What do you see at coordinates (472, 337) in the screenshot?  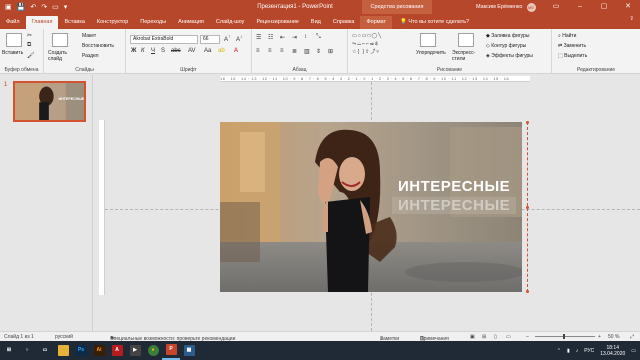 I see `normal-view-icon: ▣` at bounding box center [472, 337].